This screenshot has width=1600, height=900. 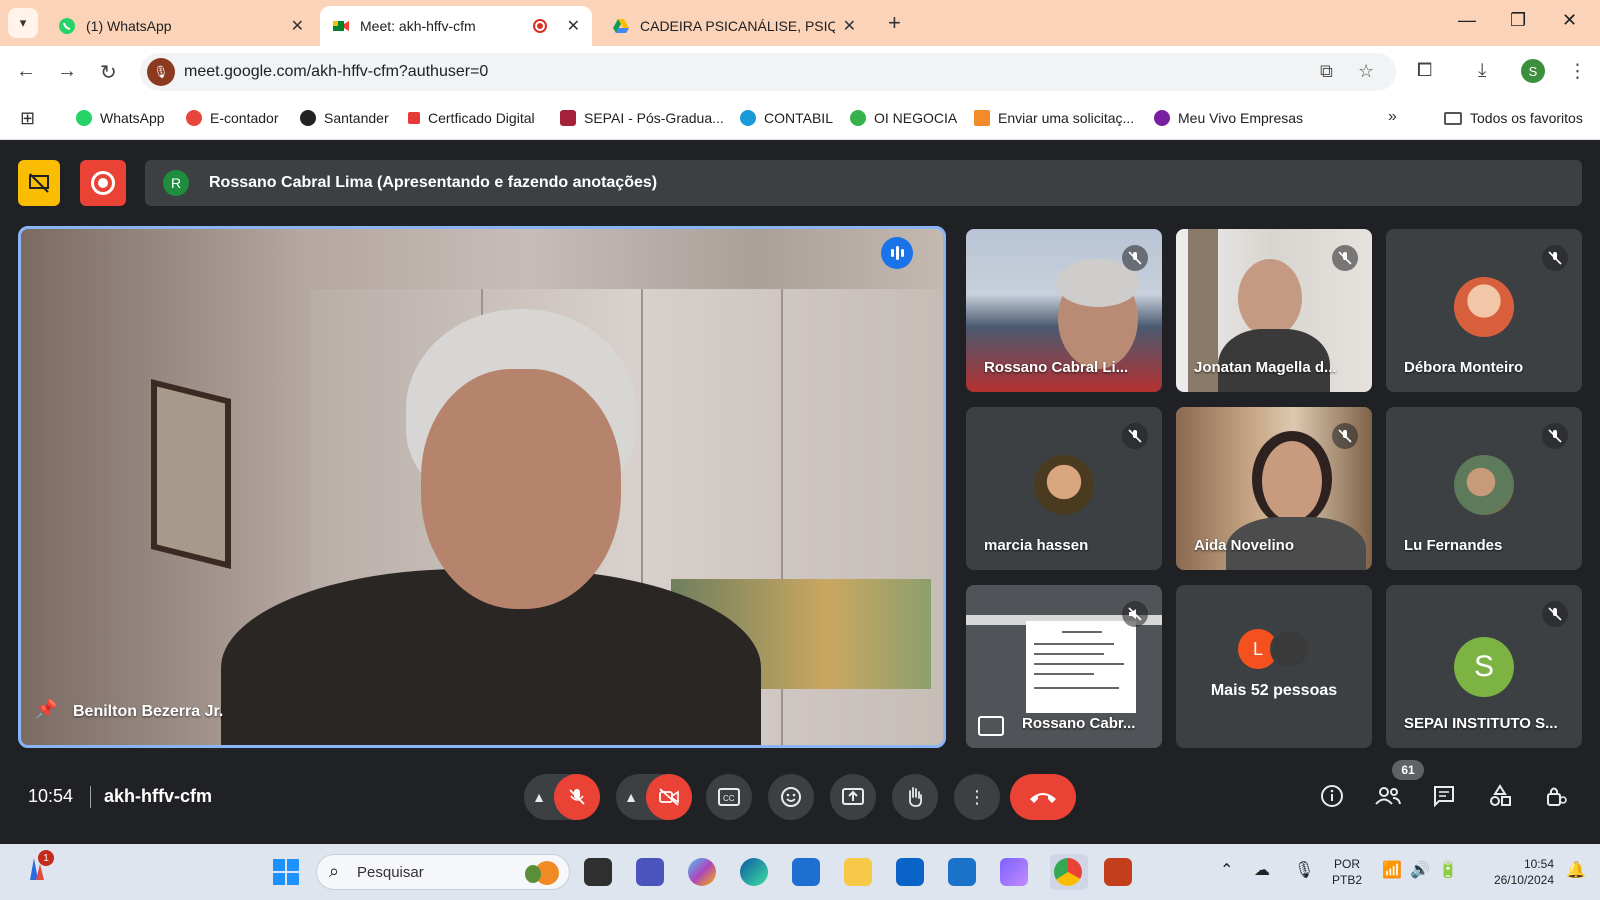 I want to click on download-icon: ⤓, so click(x=1482, y=71).